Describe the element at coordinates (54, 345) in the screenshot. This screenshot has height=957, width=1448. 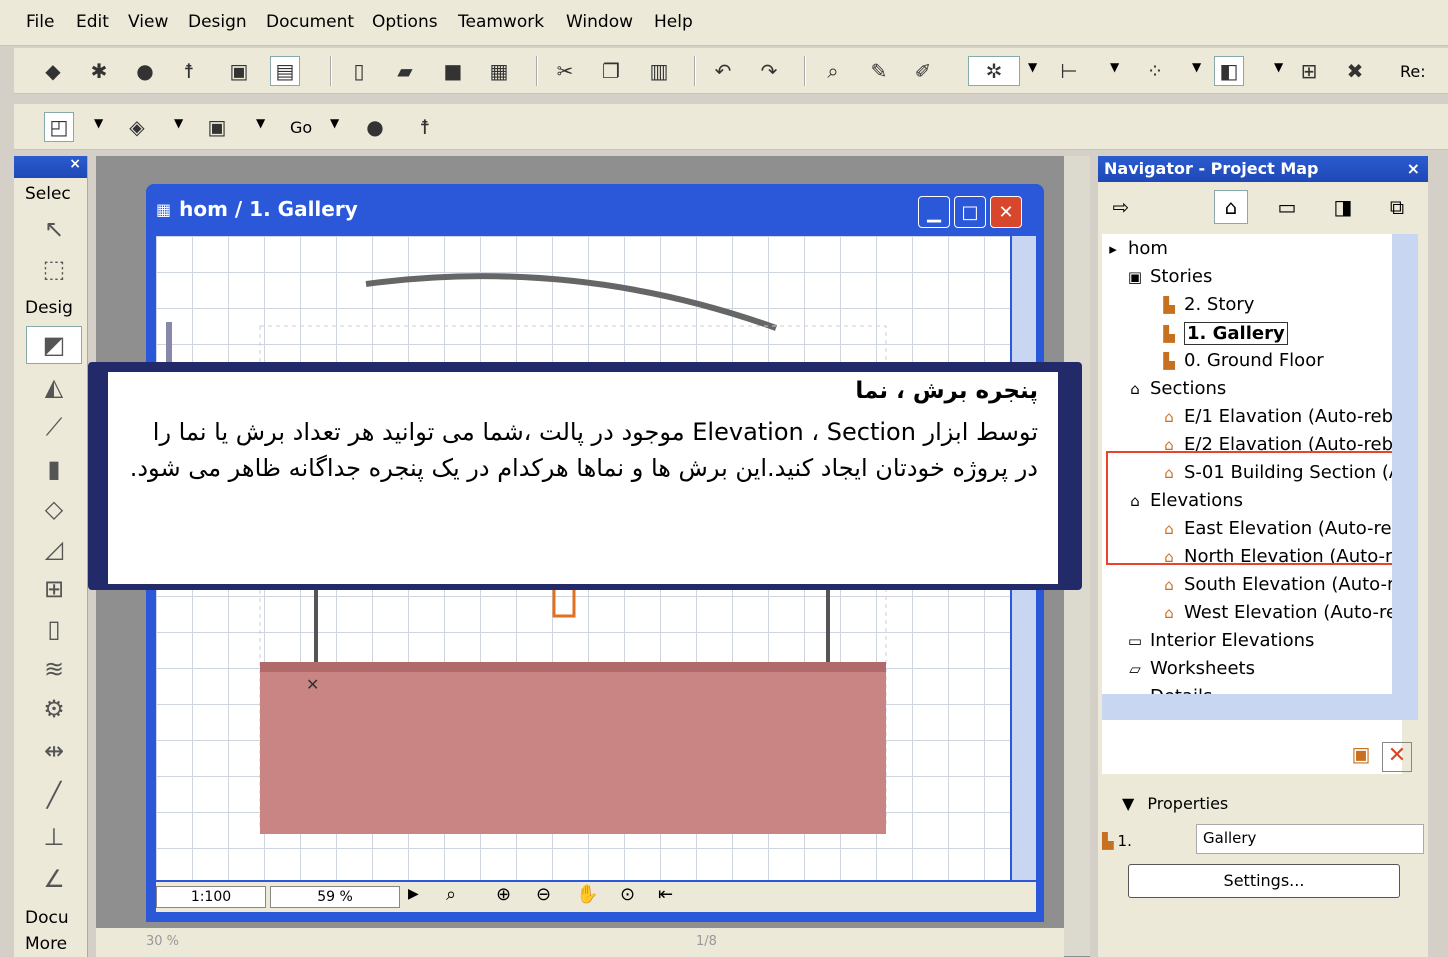
I see `wall-tool-icon: ◩` at that location.